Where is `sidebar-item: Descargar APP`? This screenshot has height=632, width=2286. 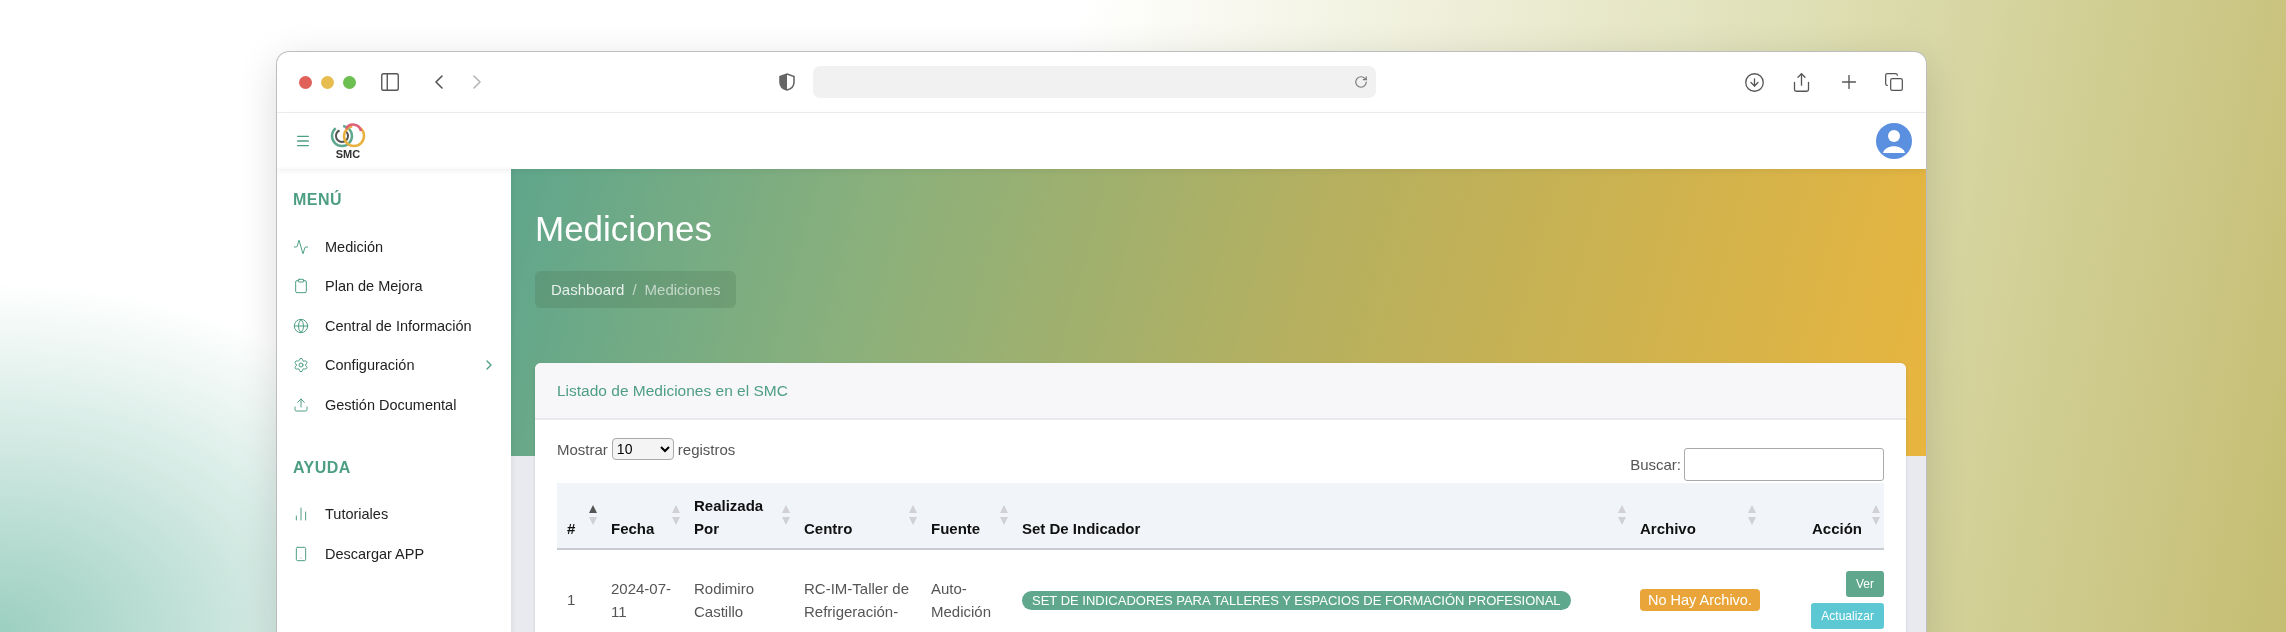 sidebar-item: Descargar APP is located at coordinates (400, 554).